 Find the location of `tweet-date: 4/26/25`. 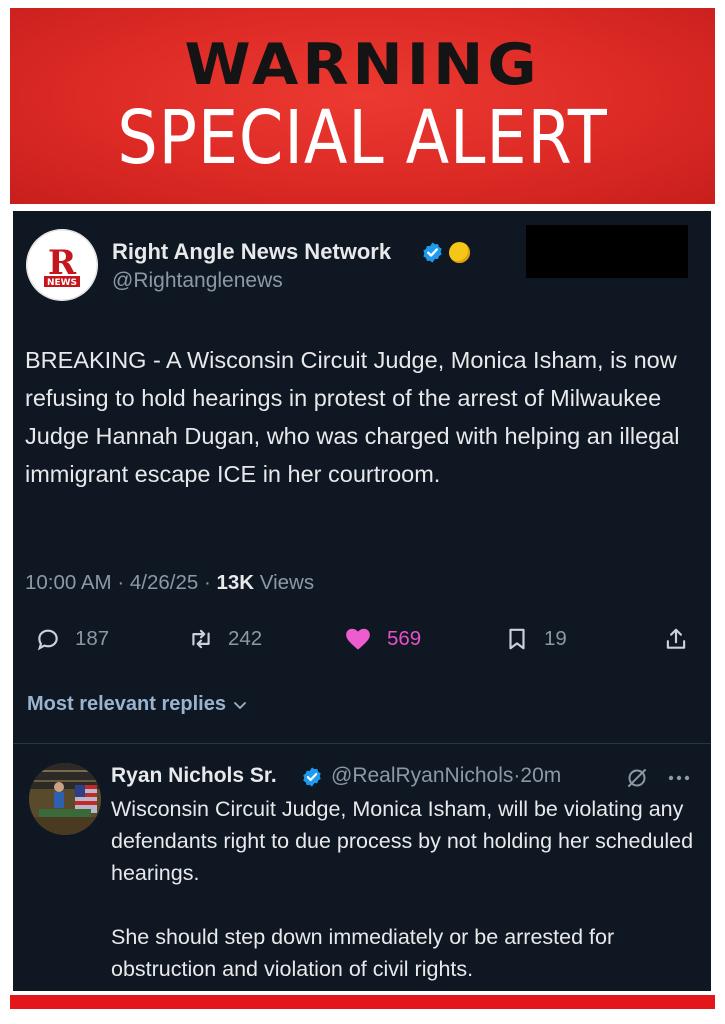

tweet-date: 4/26/25 is located at coordinates (164, 582).